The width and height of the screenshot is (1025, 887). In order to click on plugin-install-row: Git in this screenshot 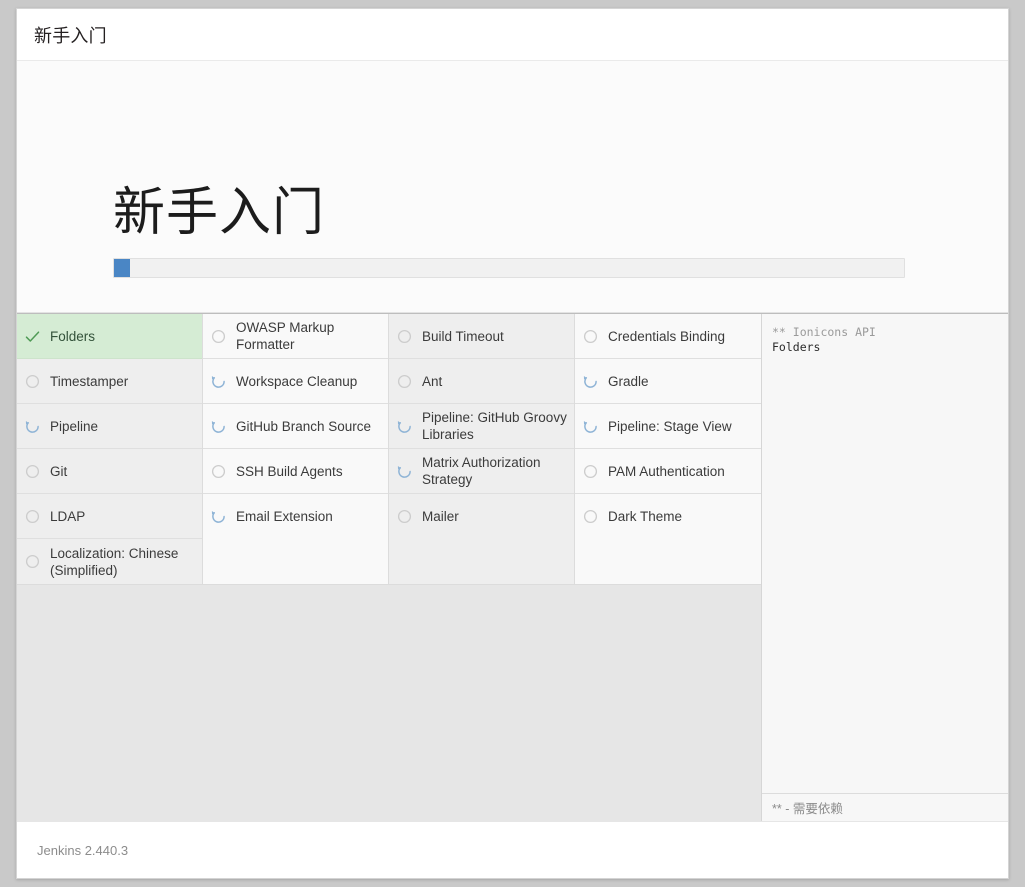, I will do `click(109, 471)`.